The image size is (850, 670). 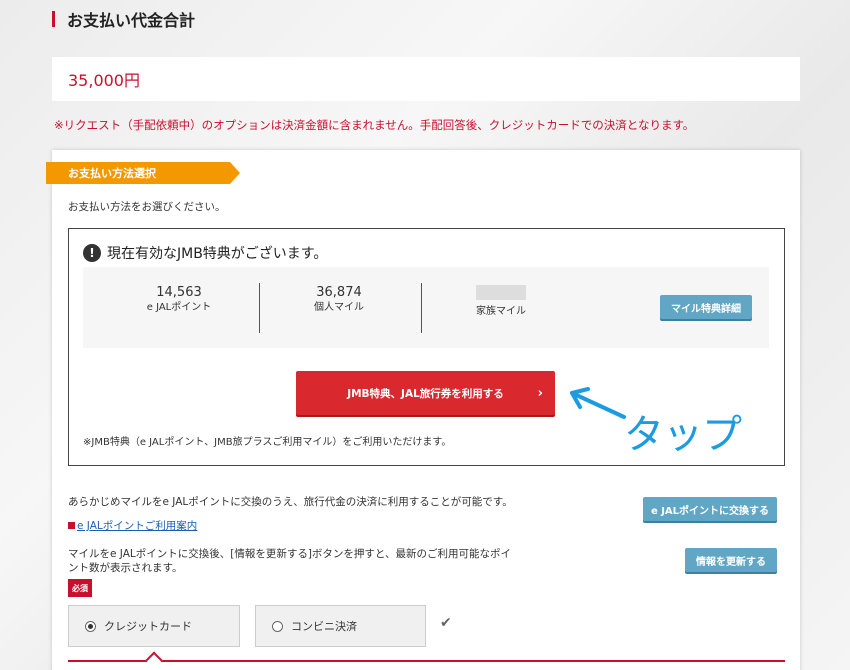 I want to click on use-jmb-benefit-label: JMB特典、JAL旅行券を利用する, so click(x=425, y=393).